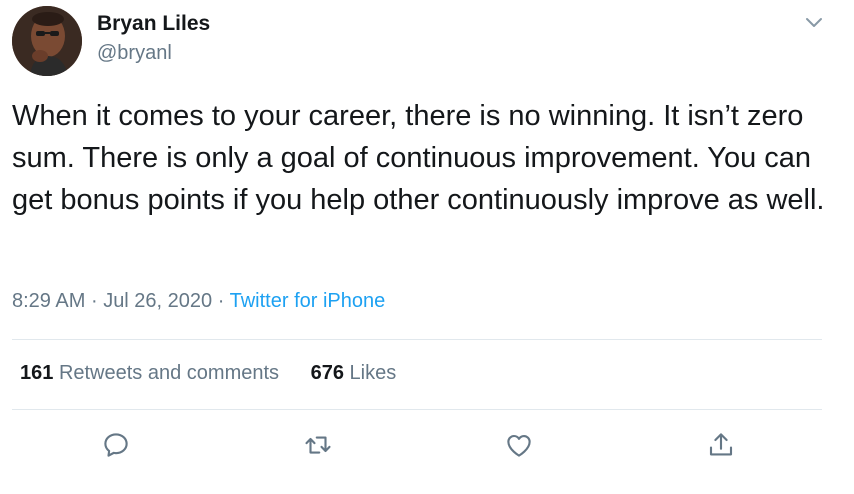 The height and width of the screenshot is (494, 854). I want to click on avatar, so click(47, 41).